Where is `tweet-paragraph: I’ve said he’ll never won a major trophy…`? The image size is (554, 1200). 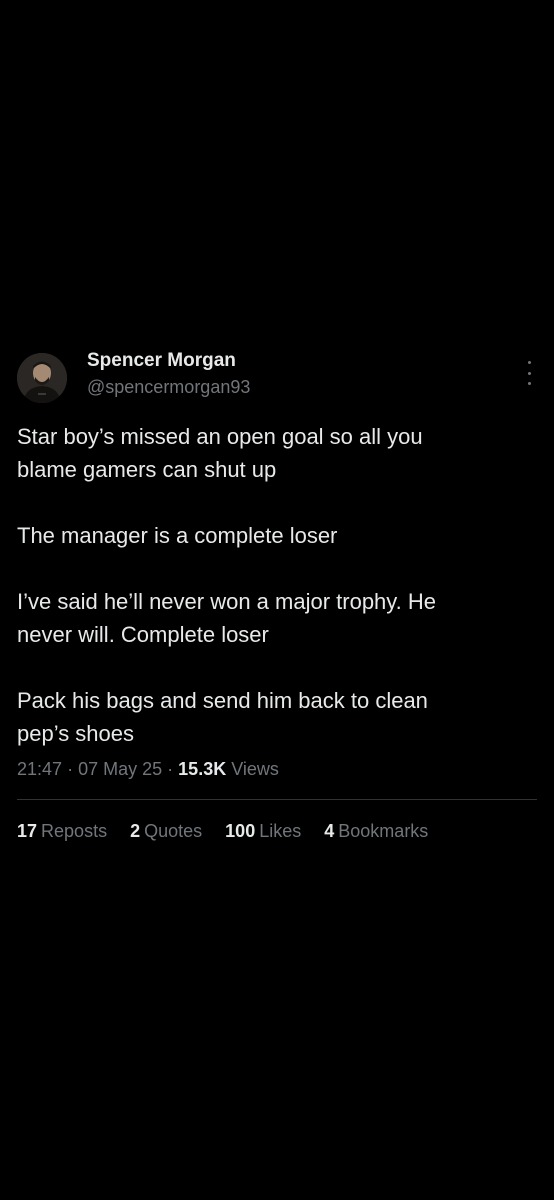
tweet-paragraph: I’ve said he’ll never won a major trophy… is located at coordinates (227, 618).